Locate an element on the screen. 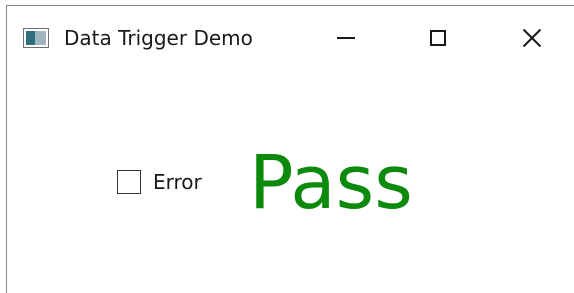  close-icon is located at coordinates (532, 38).